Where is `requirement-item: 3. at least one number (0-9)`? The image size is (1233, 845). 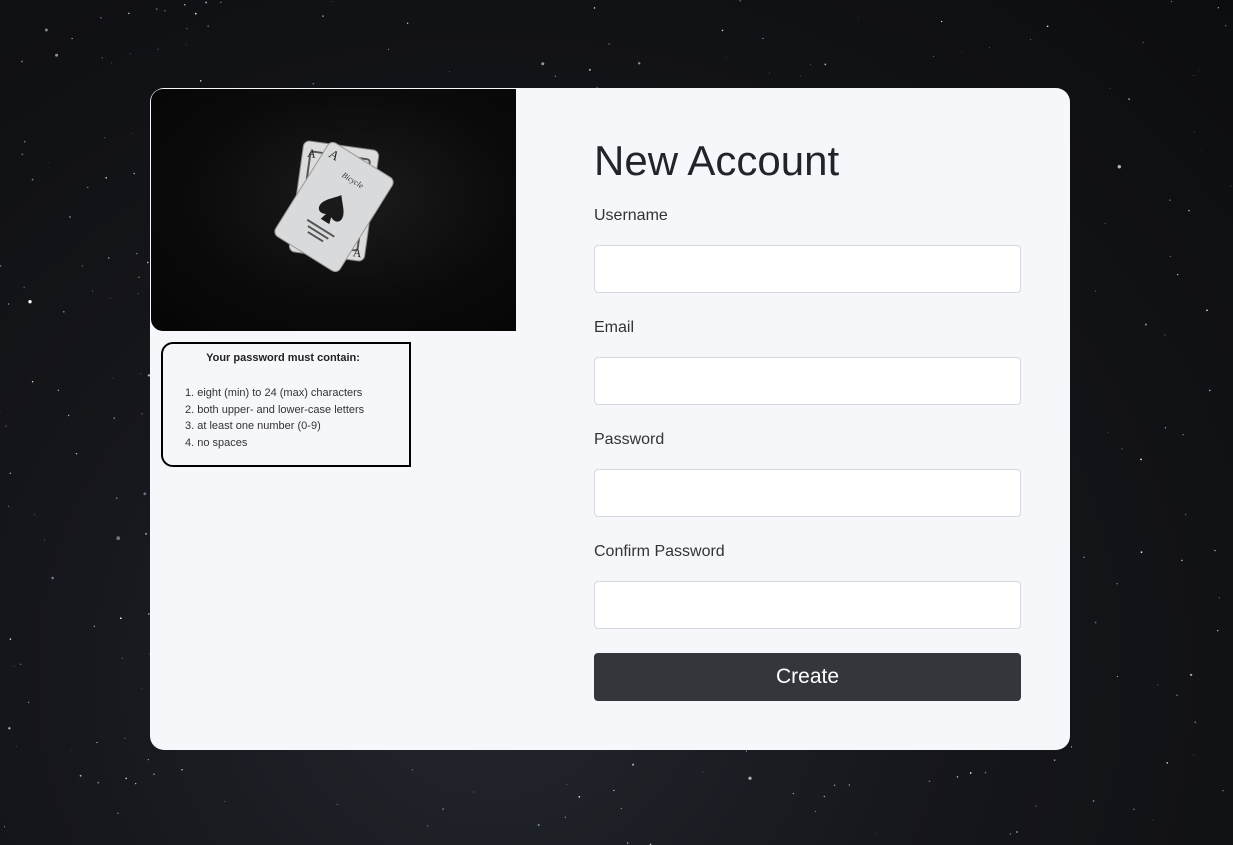 requirement-item: 3. at least one number (0-9) is located at coordinates (253, 426).